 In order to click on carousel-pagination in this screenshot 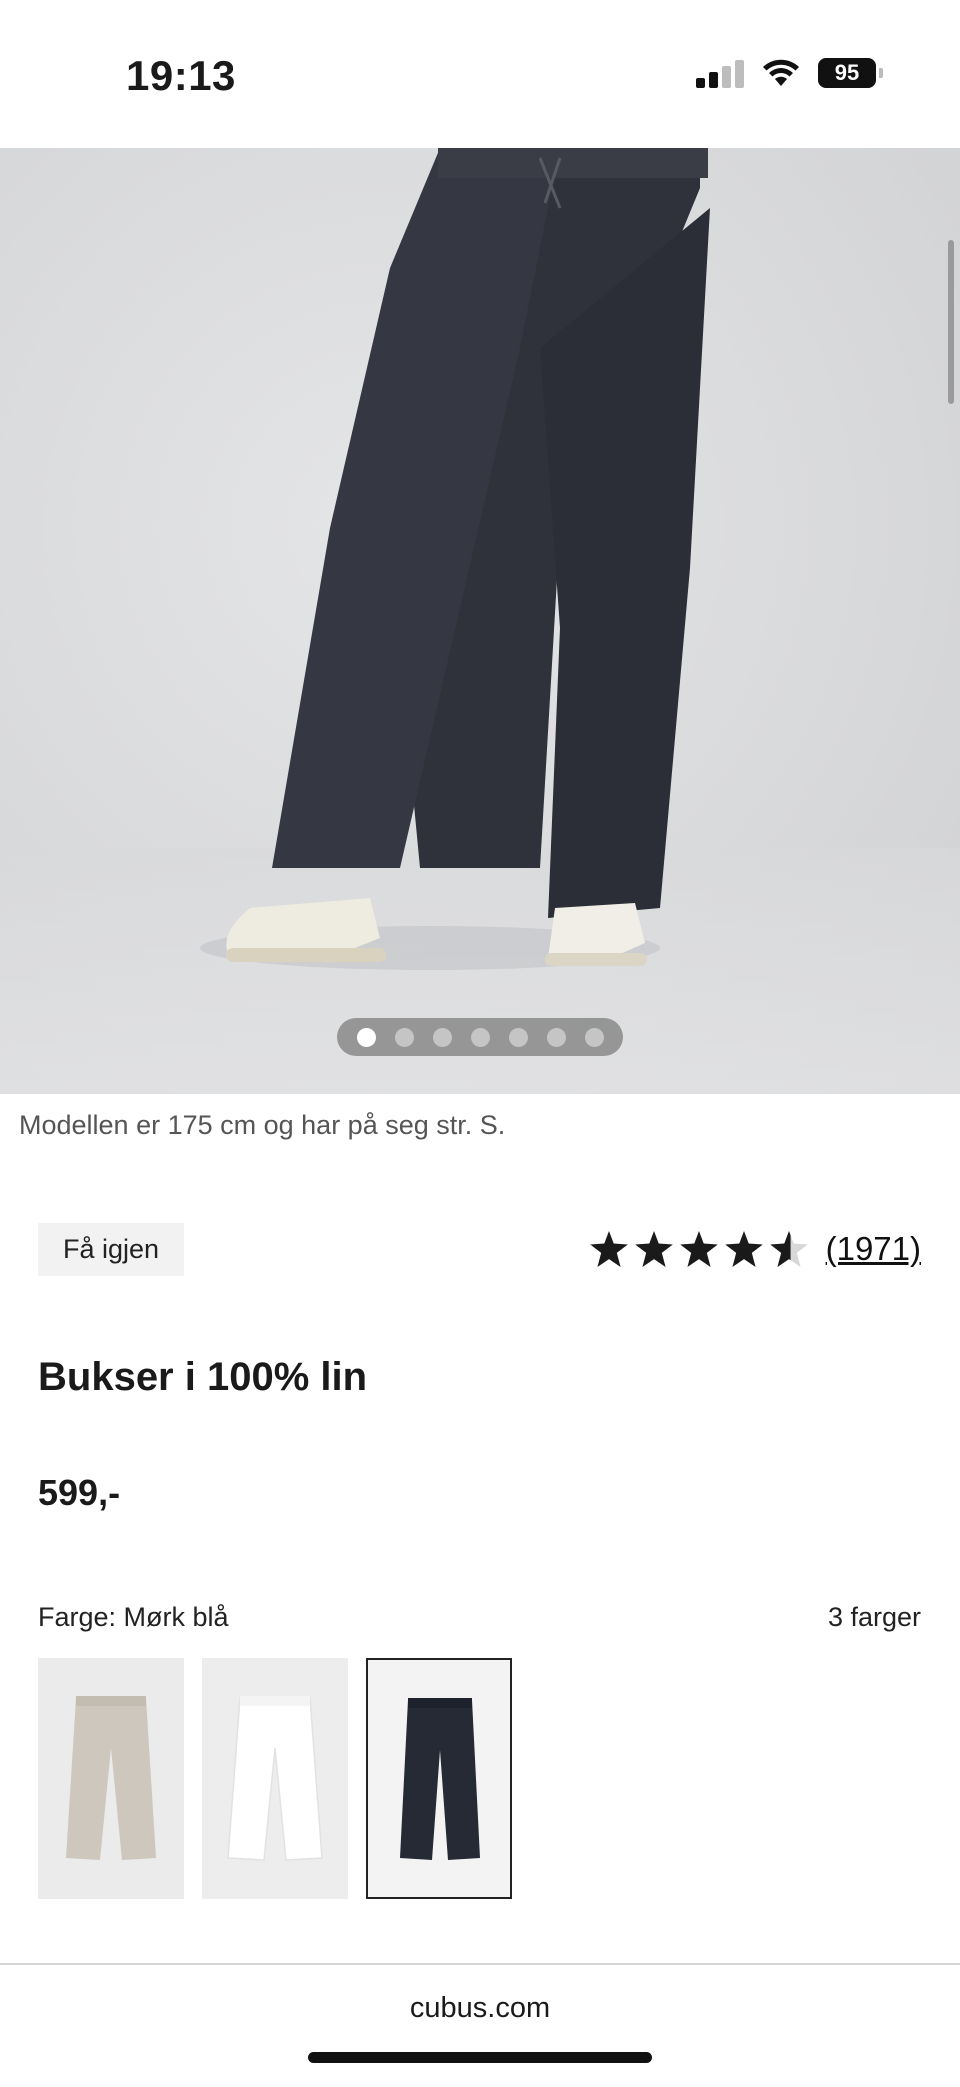, I will do `click(480, 1037)`.